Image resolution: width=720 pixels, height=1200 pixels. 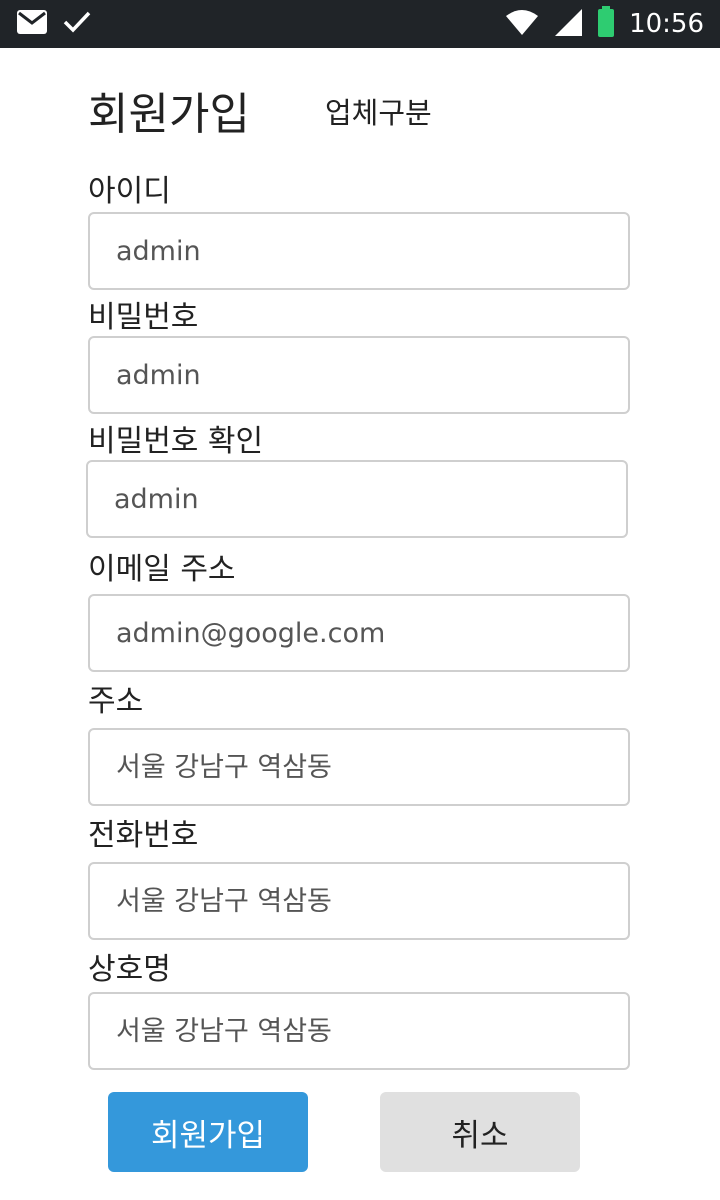 What do you see at coordinates (143, 317) in the screenshot?
I see `password-label: 비밀번호` at bounding box center [143, 317].